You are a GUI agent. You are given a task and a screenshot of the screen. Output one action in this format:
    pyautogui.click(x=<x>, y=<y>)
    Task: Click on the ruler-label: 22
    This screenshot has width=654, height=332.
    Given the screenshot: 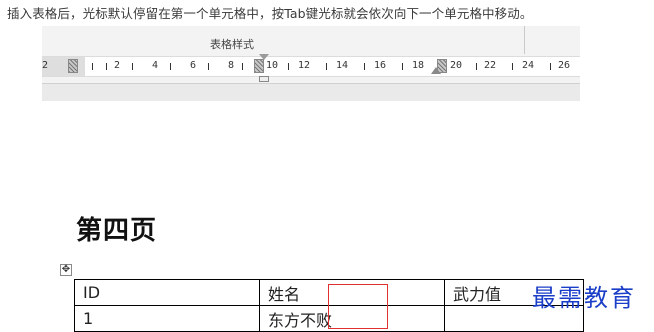 What is the action you would take?
    pyautogui.click(x=490, y=65)
    